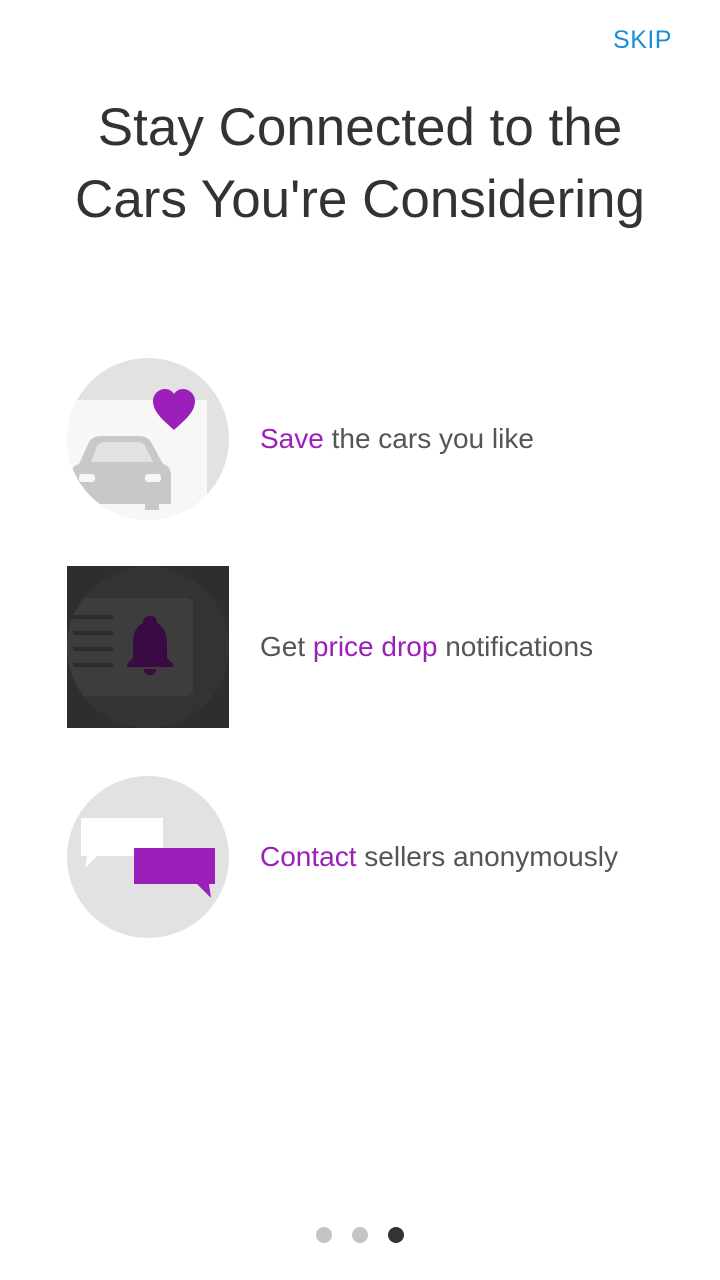 The image size is (720, 1280). Describe the element at coordinates (360, 199) in the screenshot. I see `title-line-2: Cars You're Considering` at that location.